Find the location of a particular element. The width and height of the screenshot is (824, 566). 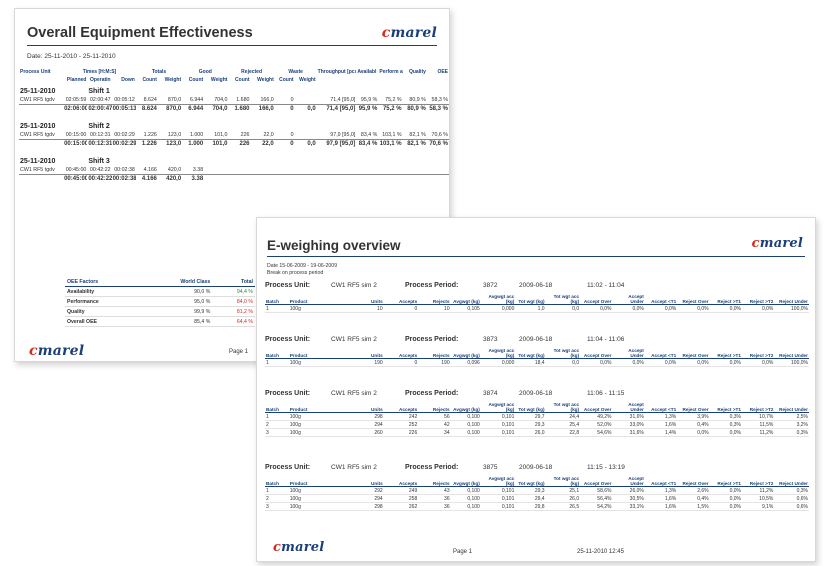

process-time-range: 11:15 - 13:19 is located at coordinates (606, 467).